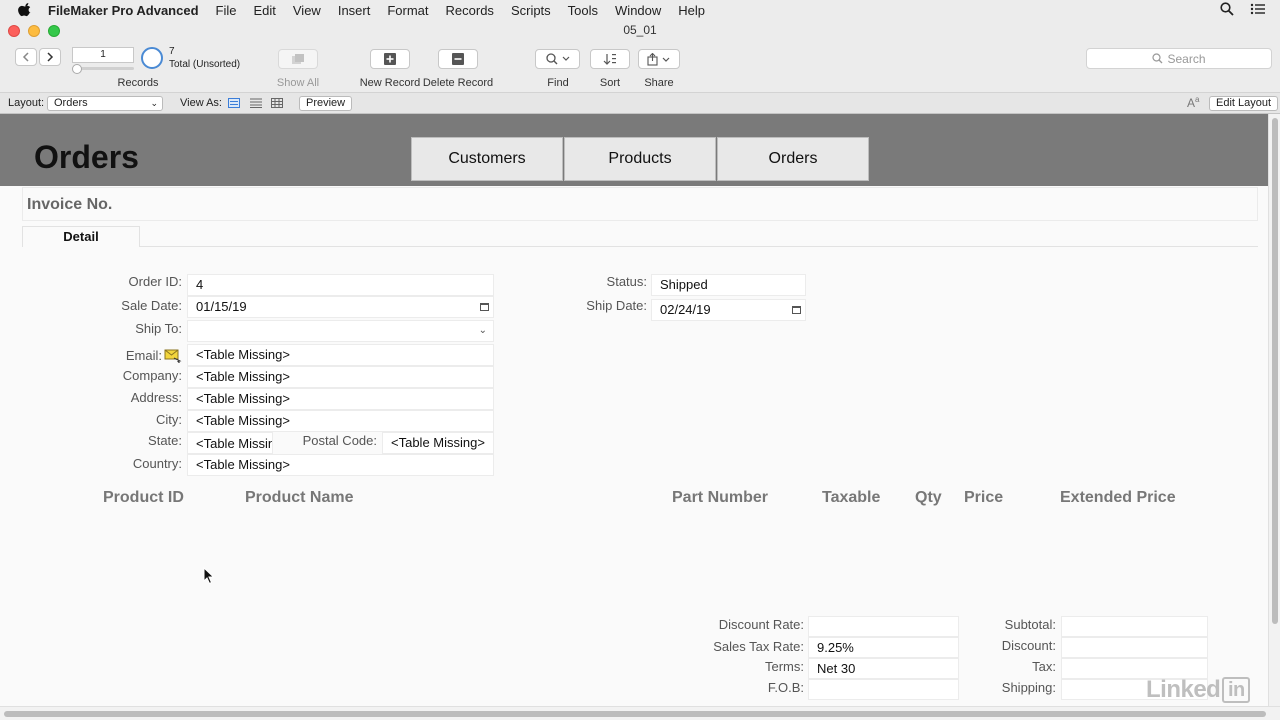  Describe the element at coordinates (470, 10) in the screenshot. I see `menu-records: Records` at that location.